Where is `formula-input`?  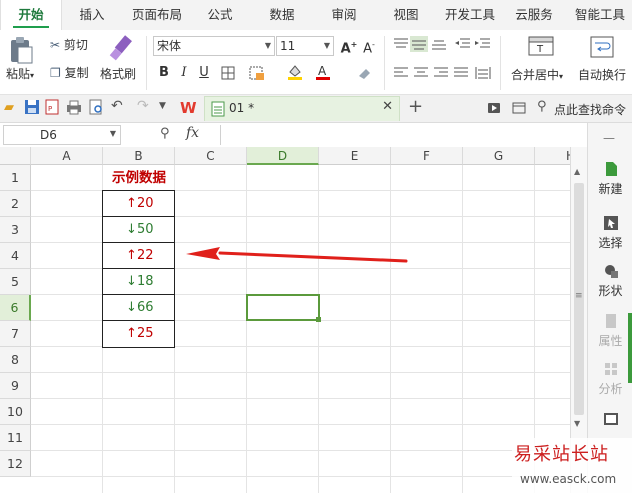 formula-input is located at coordinates (401, 135).